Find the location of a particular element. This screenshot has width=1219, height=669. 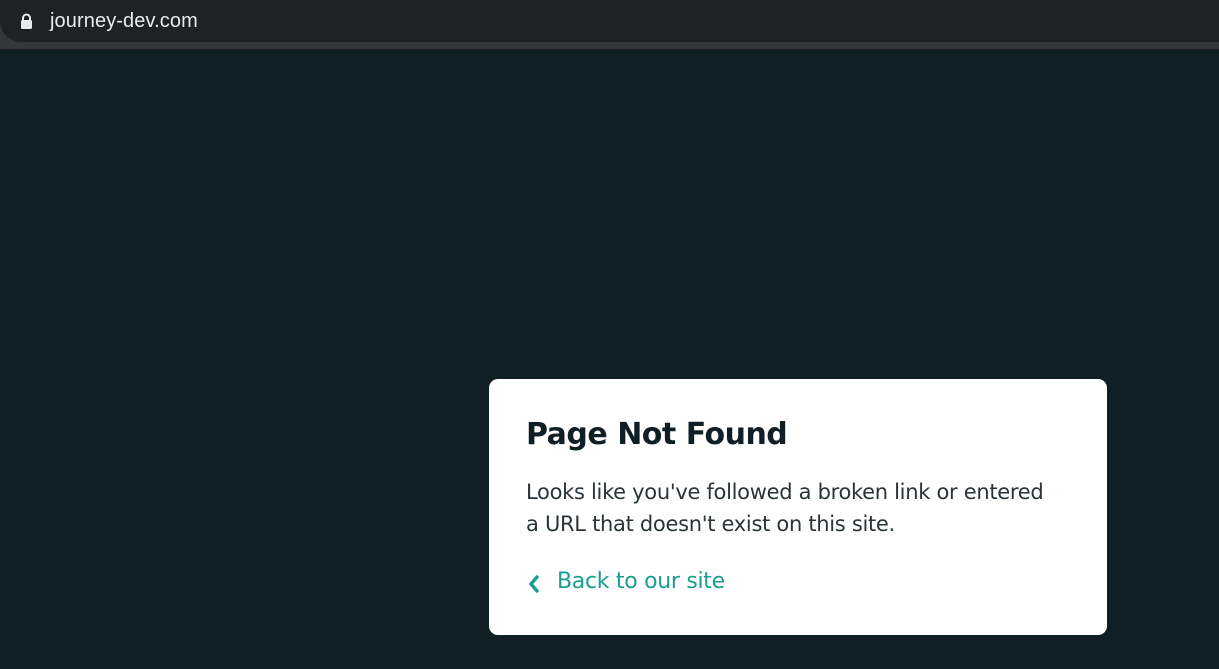

error-message-line-2: a URL that doesn't exist on this site. is located at coordinates (710, 524).